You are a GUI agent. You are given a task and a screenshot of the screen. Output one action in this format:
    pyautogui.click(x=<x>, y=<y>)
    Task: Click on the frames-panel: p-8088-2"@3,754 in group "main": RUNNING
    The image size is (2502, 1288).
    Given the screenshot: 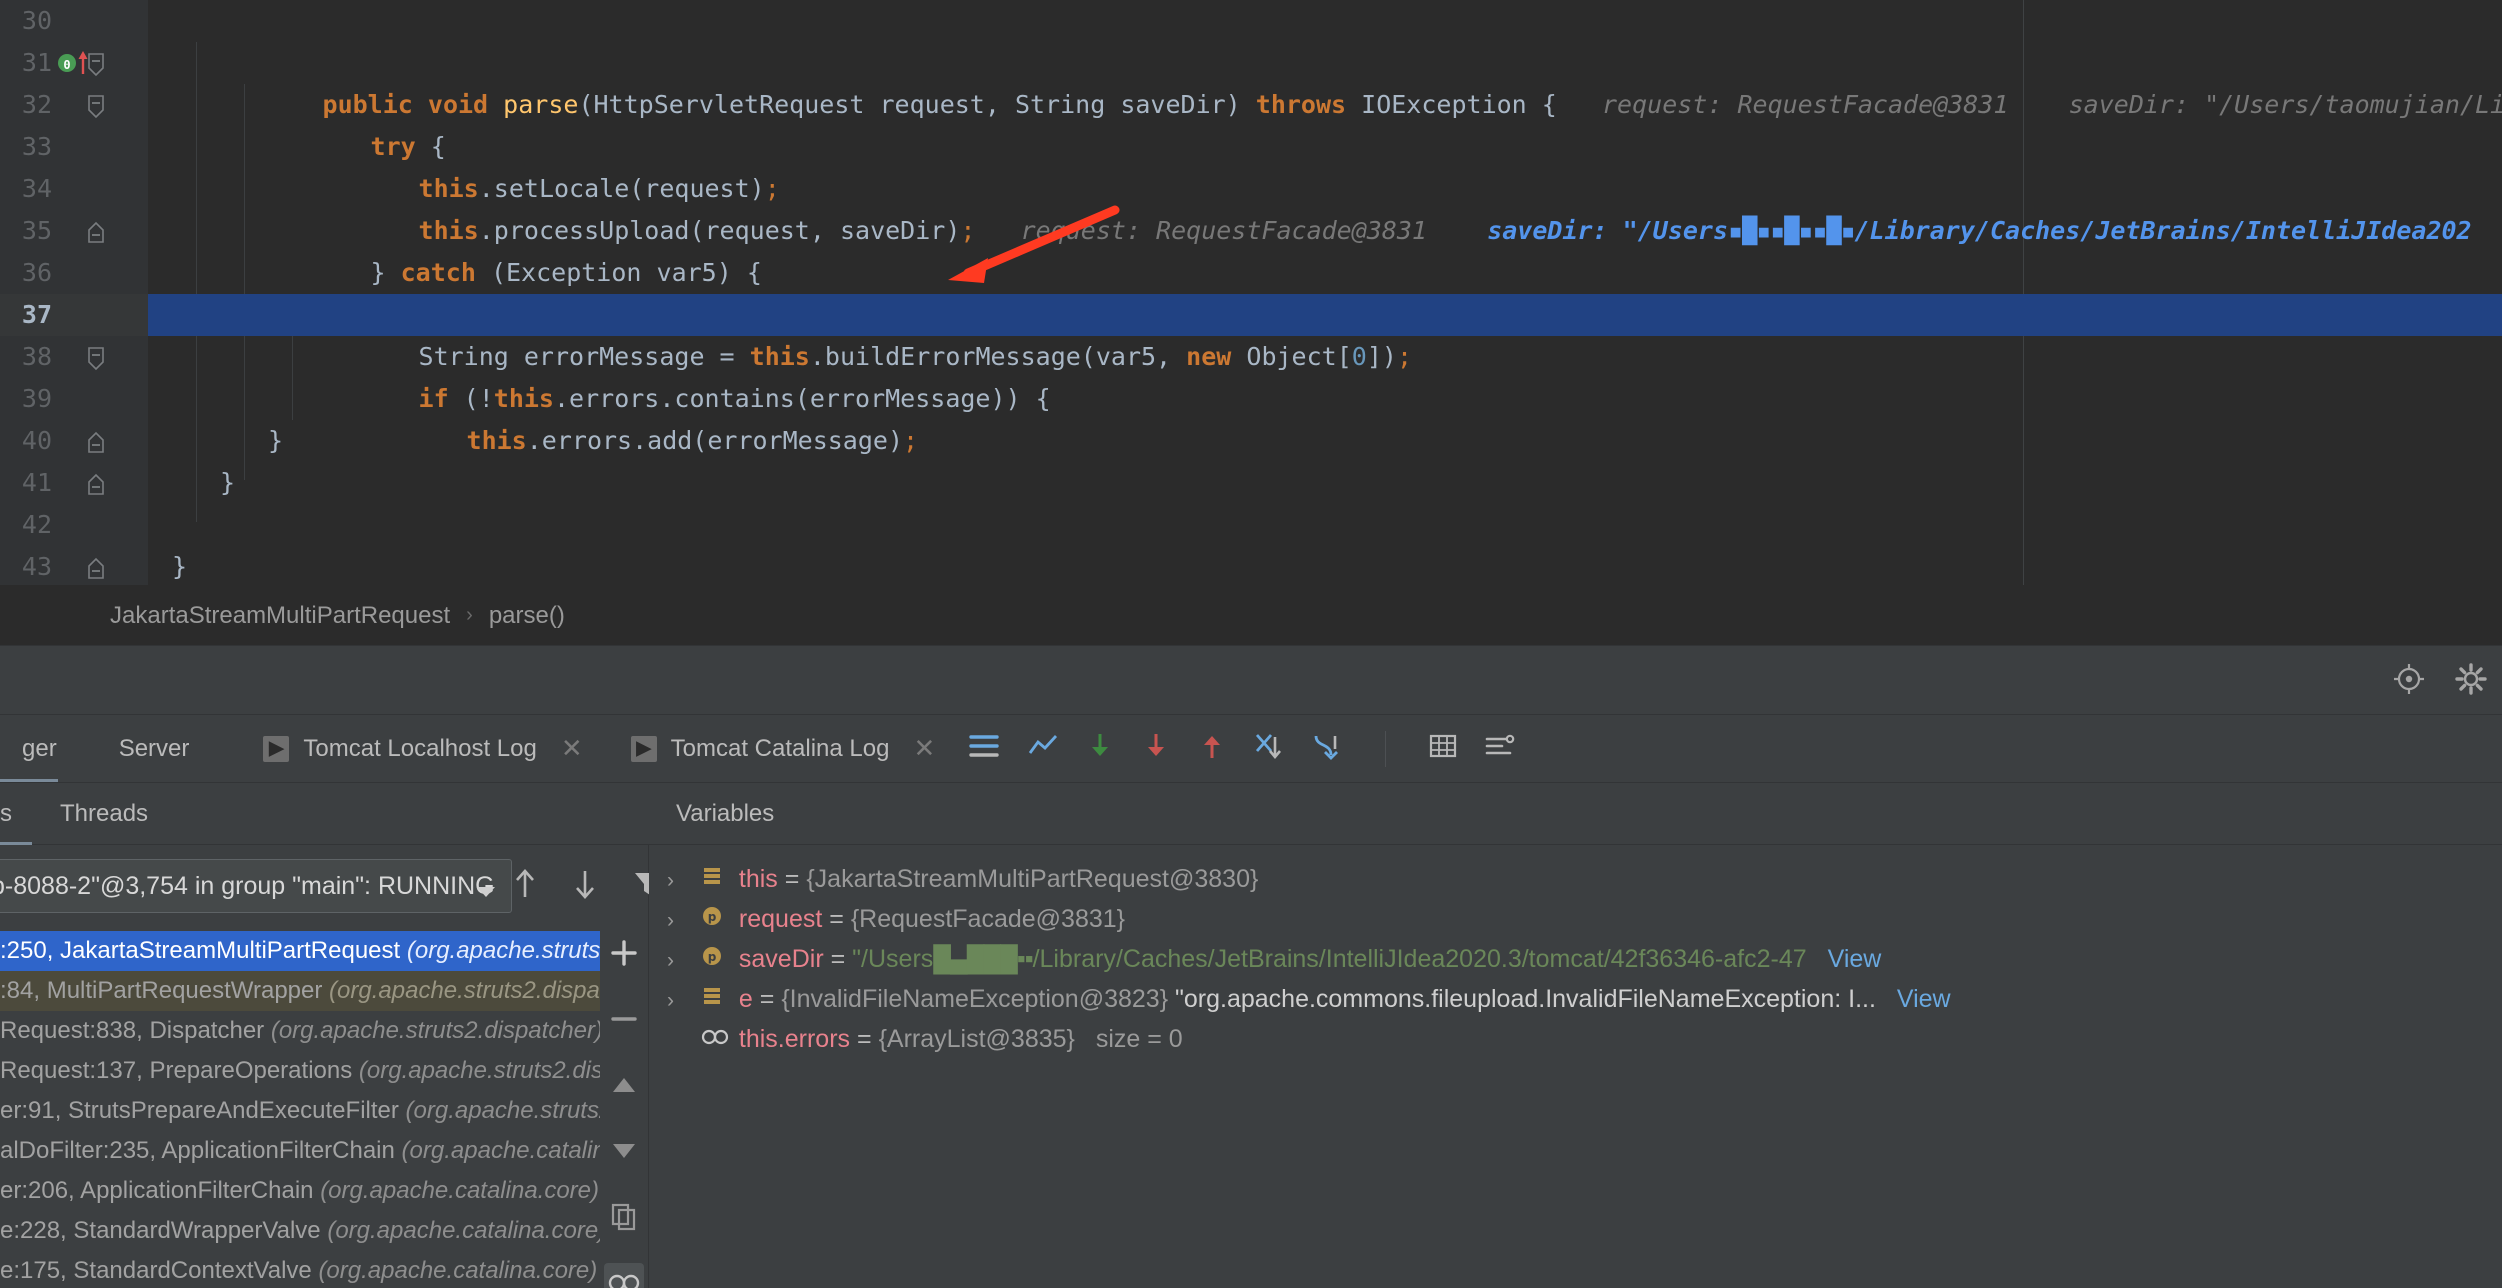 What is the action you would take?
    pyautogui.click(x=329, y=1066)
    